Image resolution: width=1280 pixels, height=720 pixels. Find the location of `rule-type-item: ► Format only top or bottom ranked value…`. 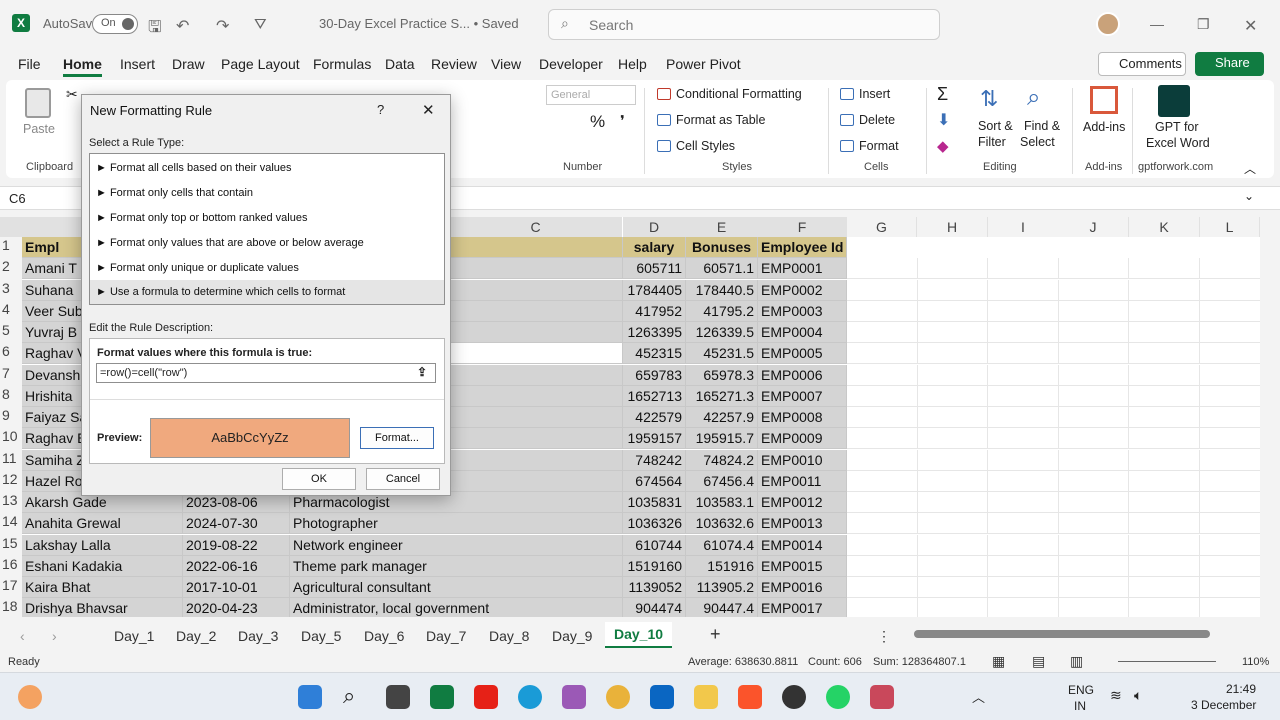

rule-type-item: ► Format only top or bottom ranked value… is located at coordinates (267, 218).